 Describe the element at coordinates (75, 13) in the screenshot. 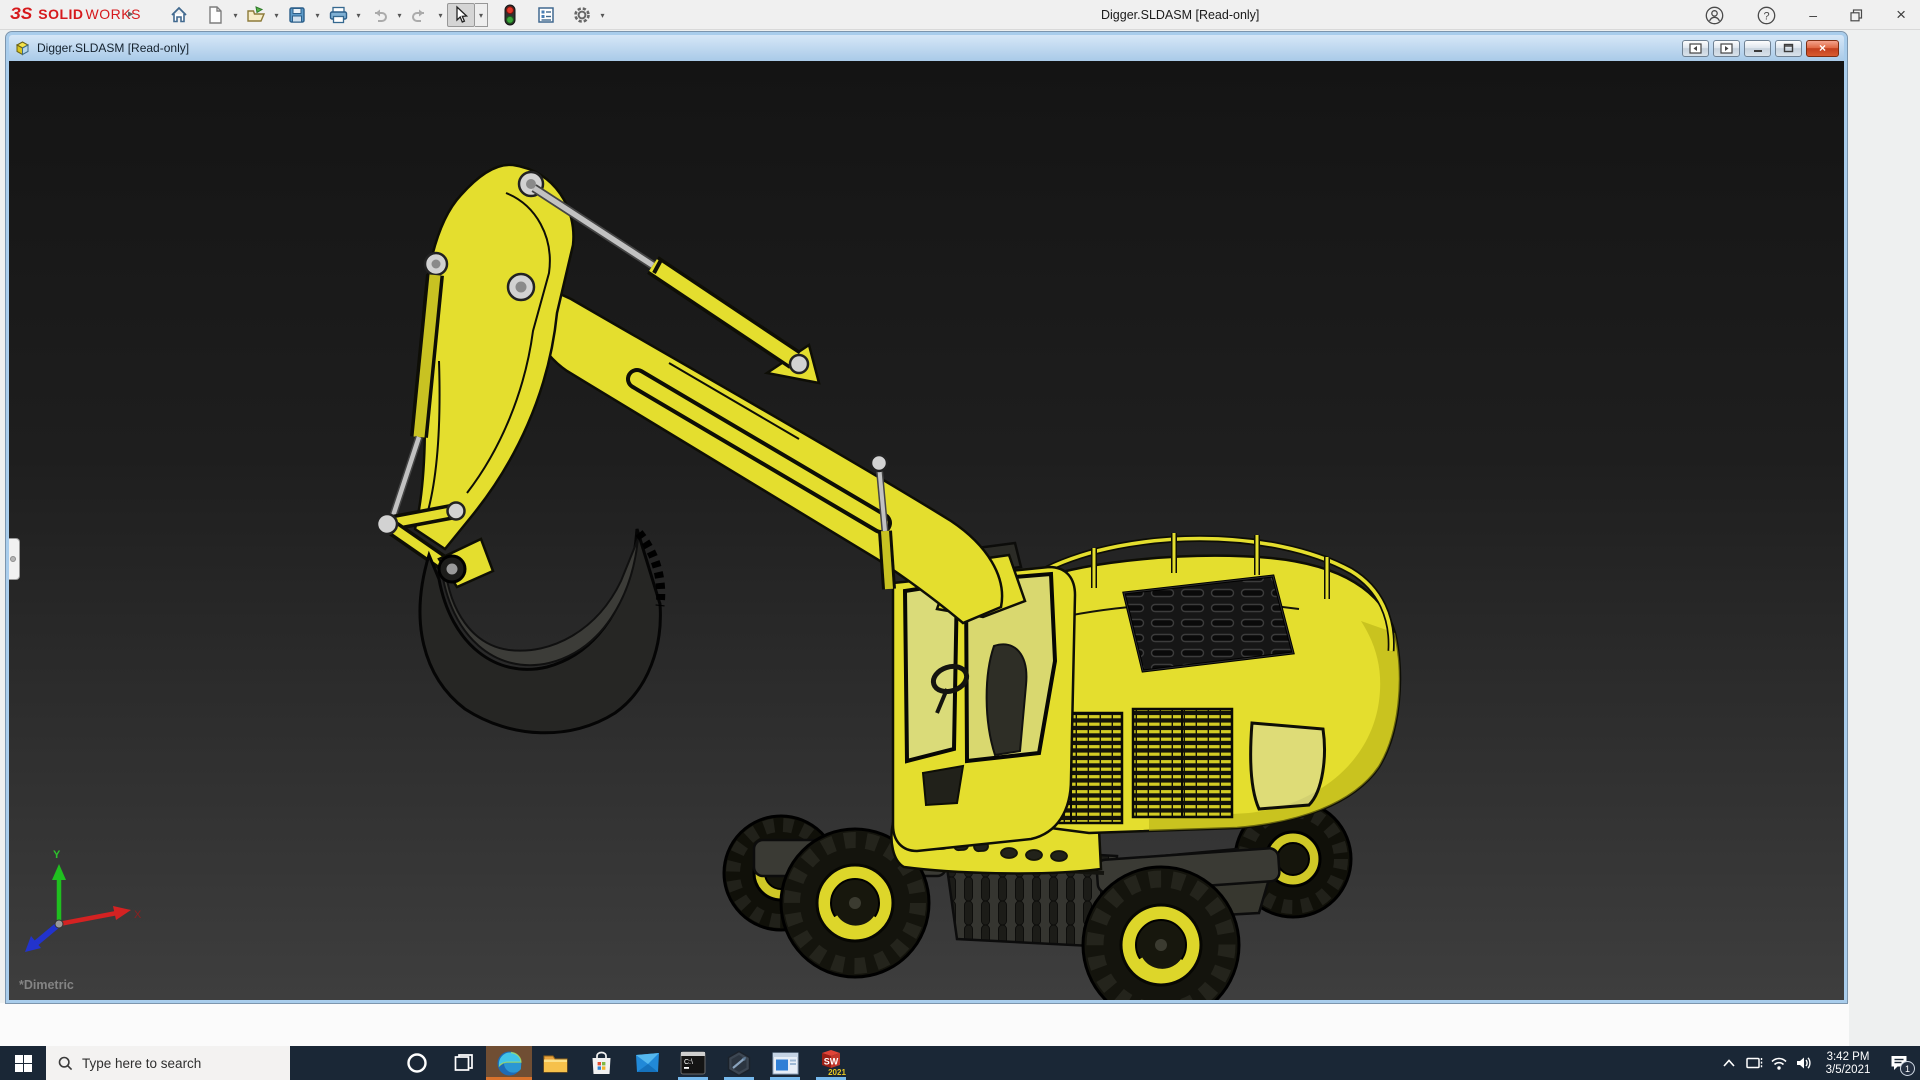

I see `solidworks-logo: ЗS SOLID WORKS` at that location.